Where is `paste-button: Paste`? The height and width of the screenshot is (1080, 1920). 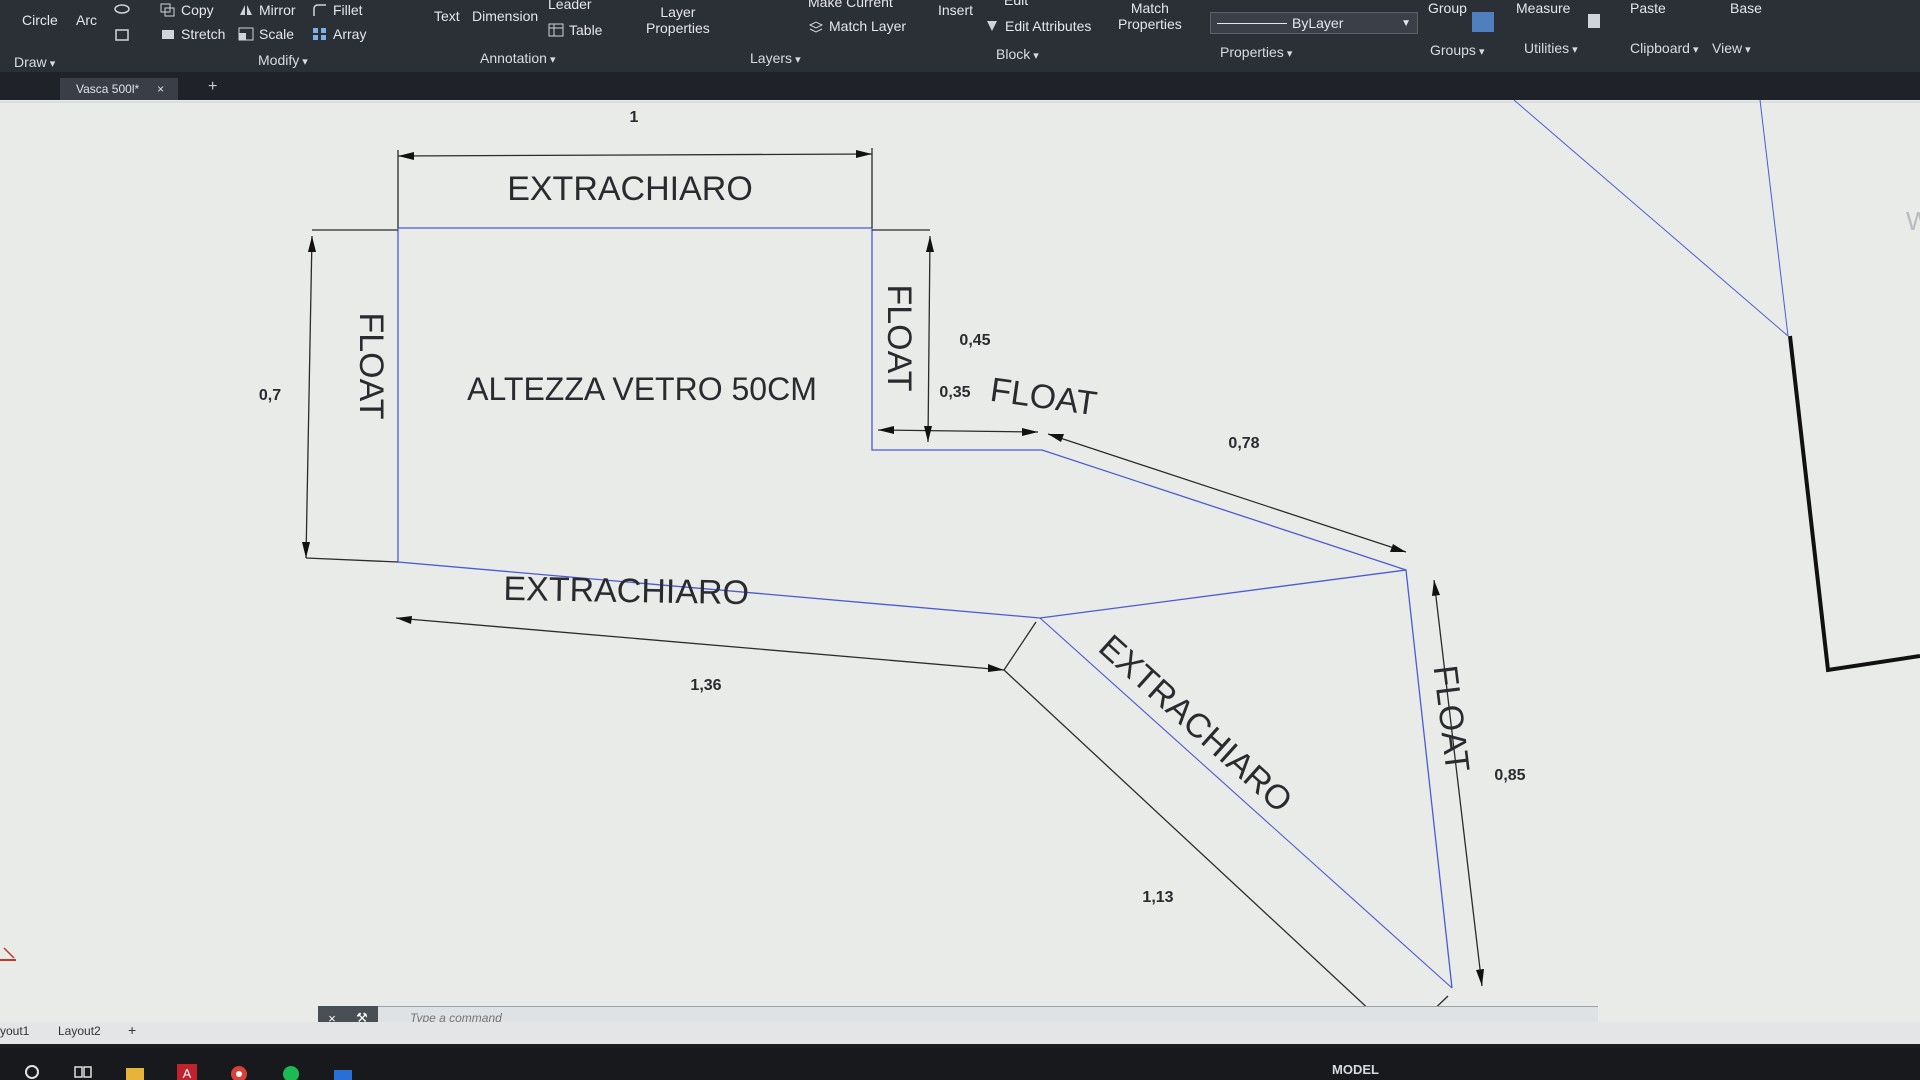 paste-button: Paste is located at coordinates (1648, 8).